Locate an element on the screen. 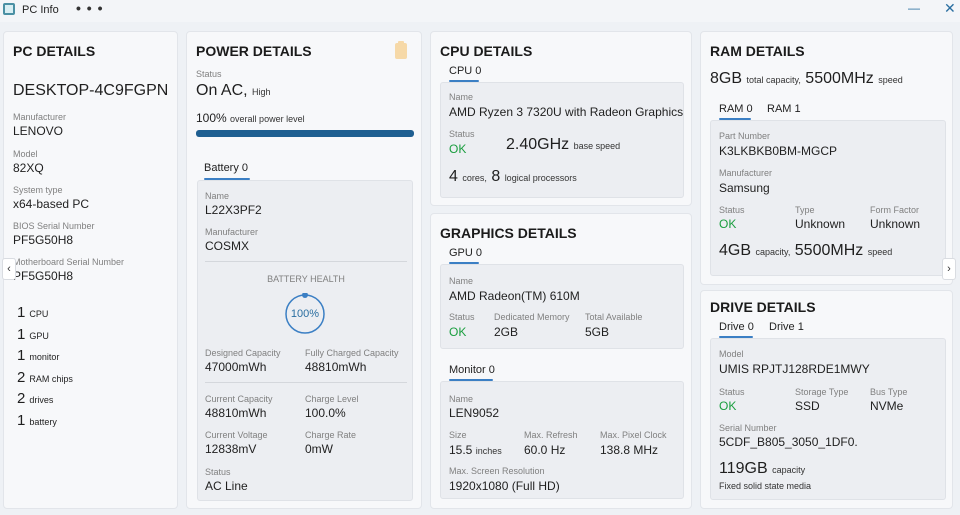 The image size is (960, 515). monitor-size-value: 15.5 inches is located at coordinates (475, 450).